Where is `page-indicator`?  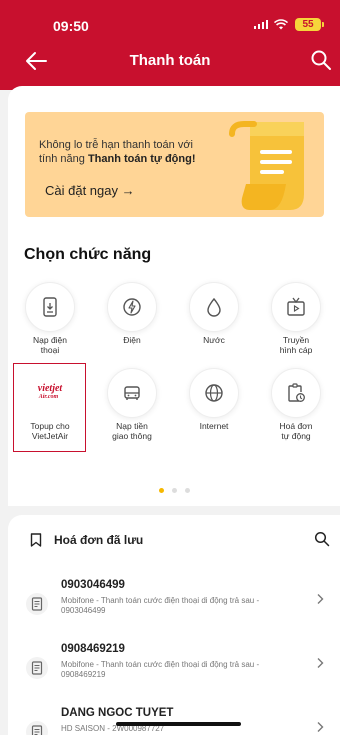
page-indicator is located at coordinates (174, 490).